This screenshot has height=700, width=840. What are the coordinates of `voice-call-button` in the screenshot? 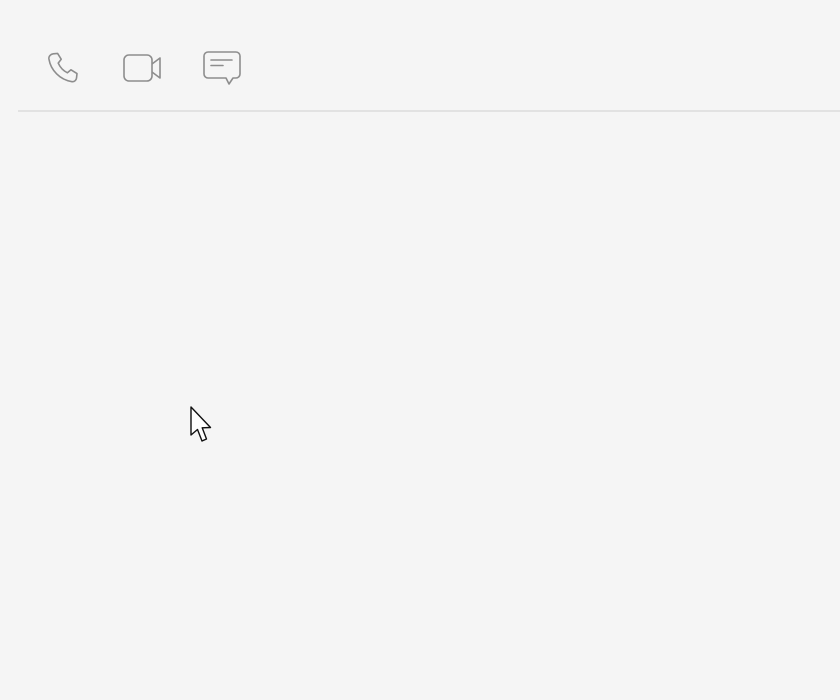 It's located at (62, 68).